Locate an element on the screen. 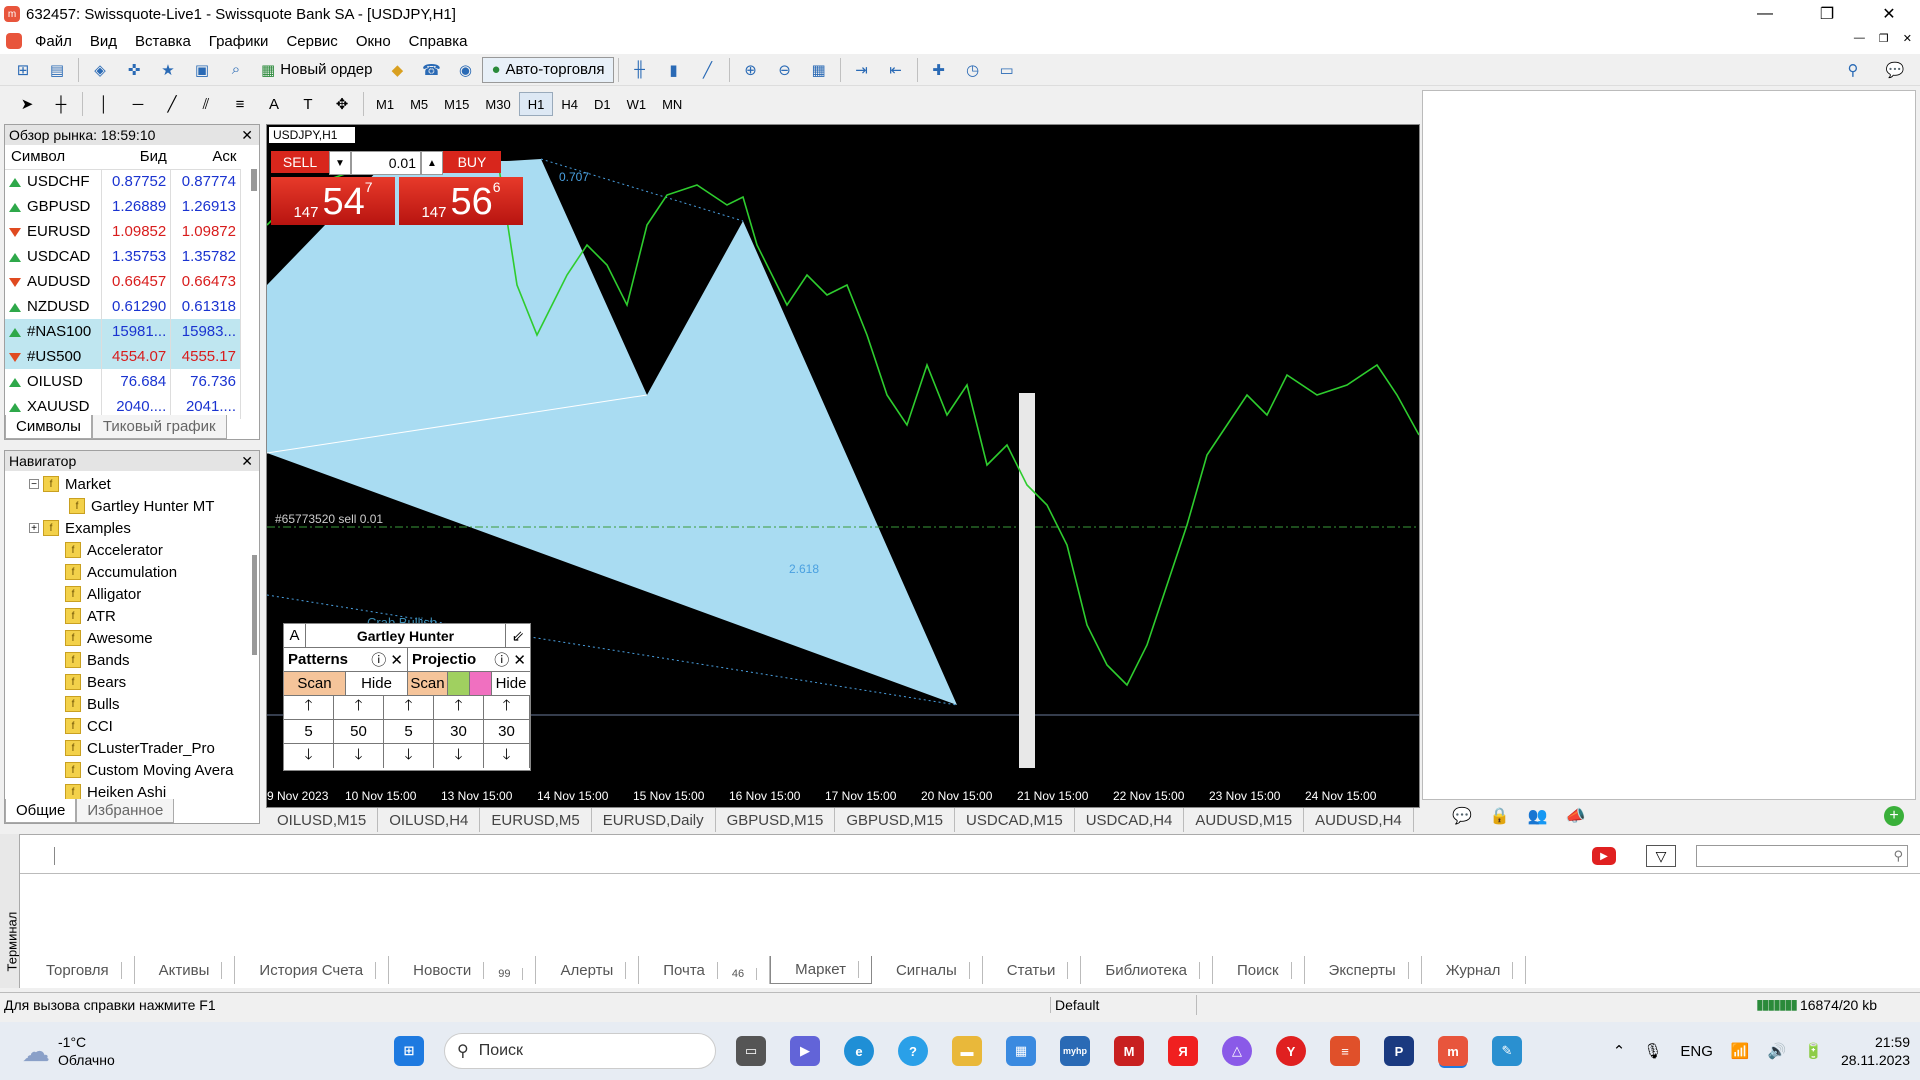  chart-tab: AUDUSD,H4 is located at coordinates (1359, 820).